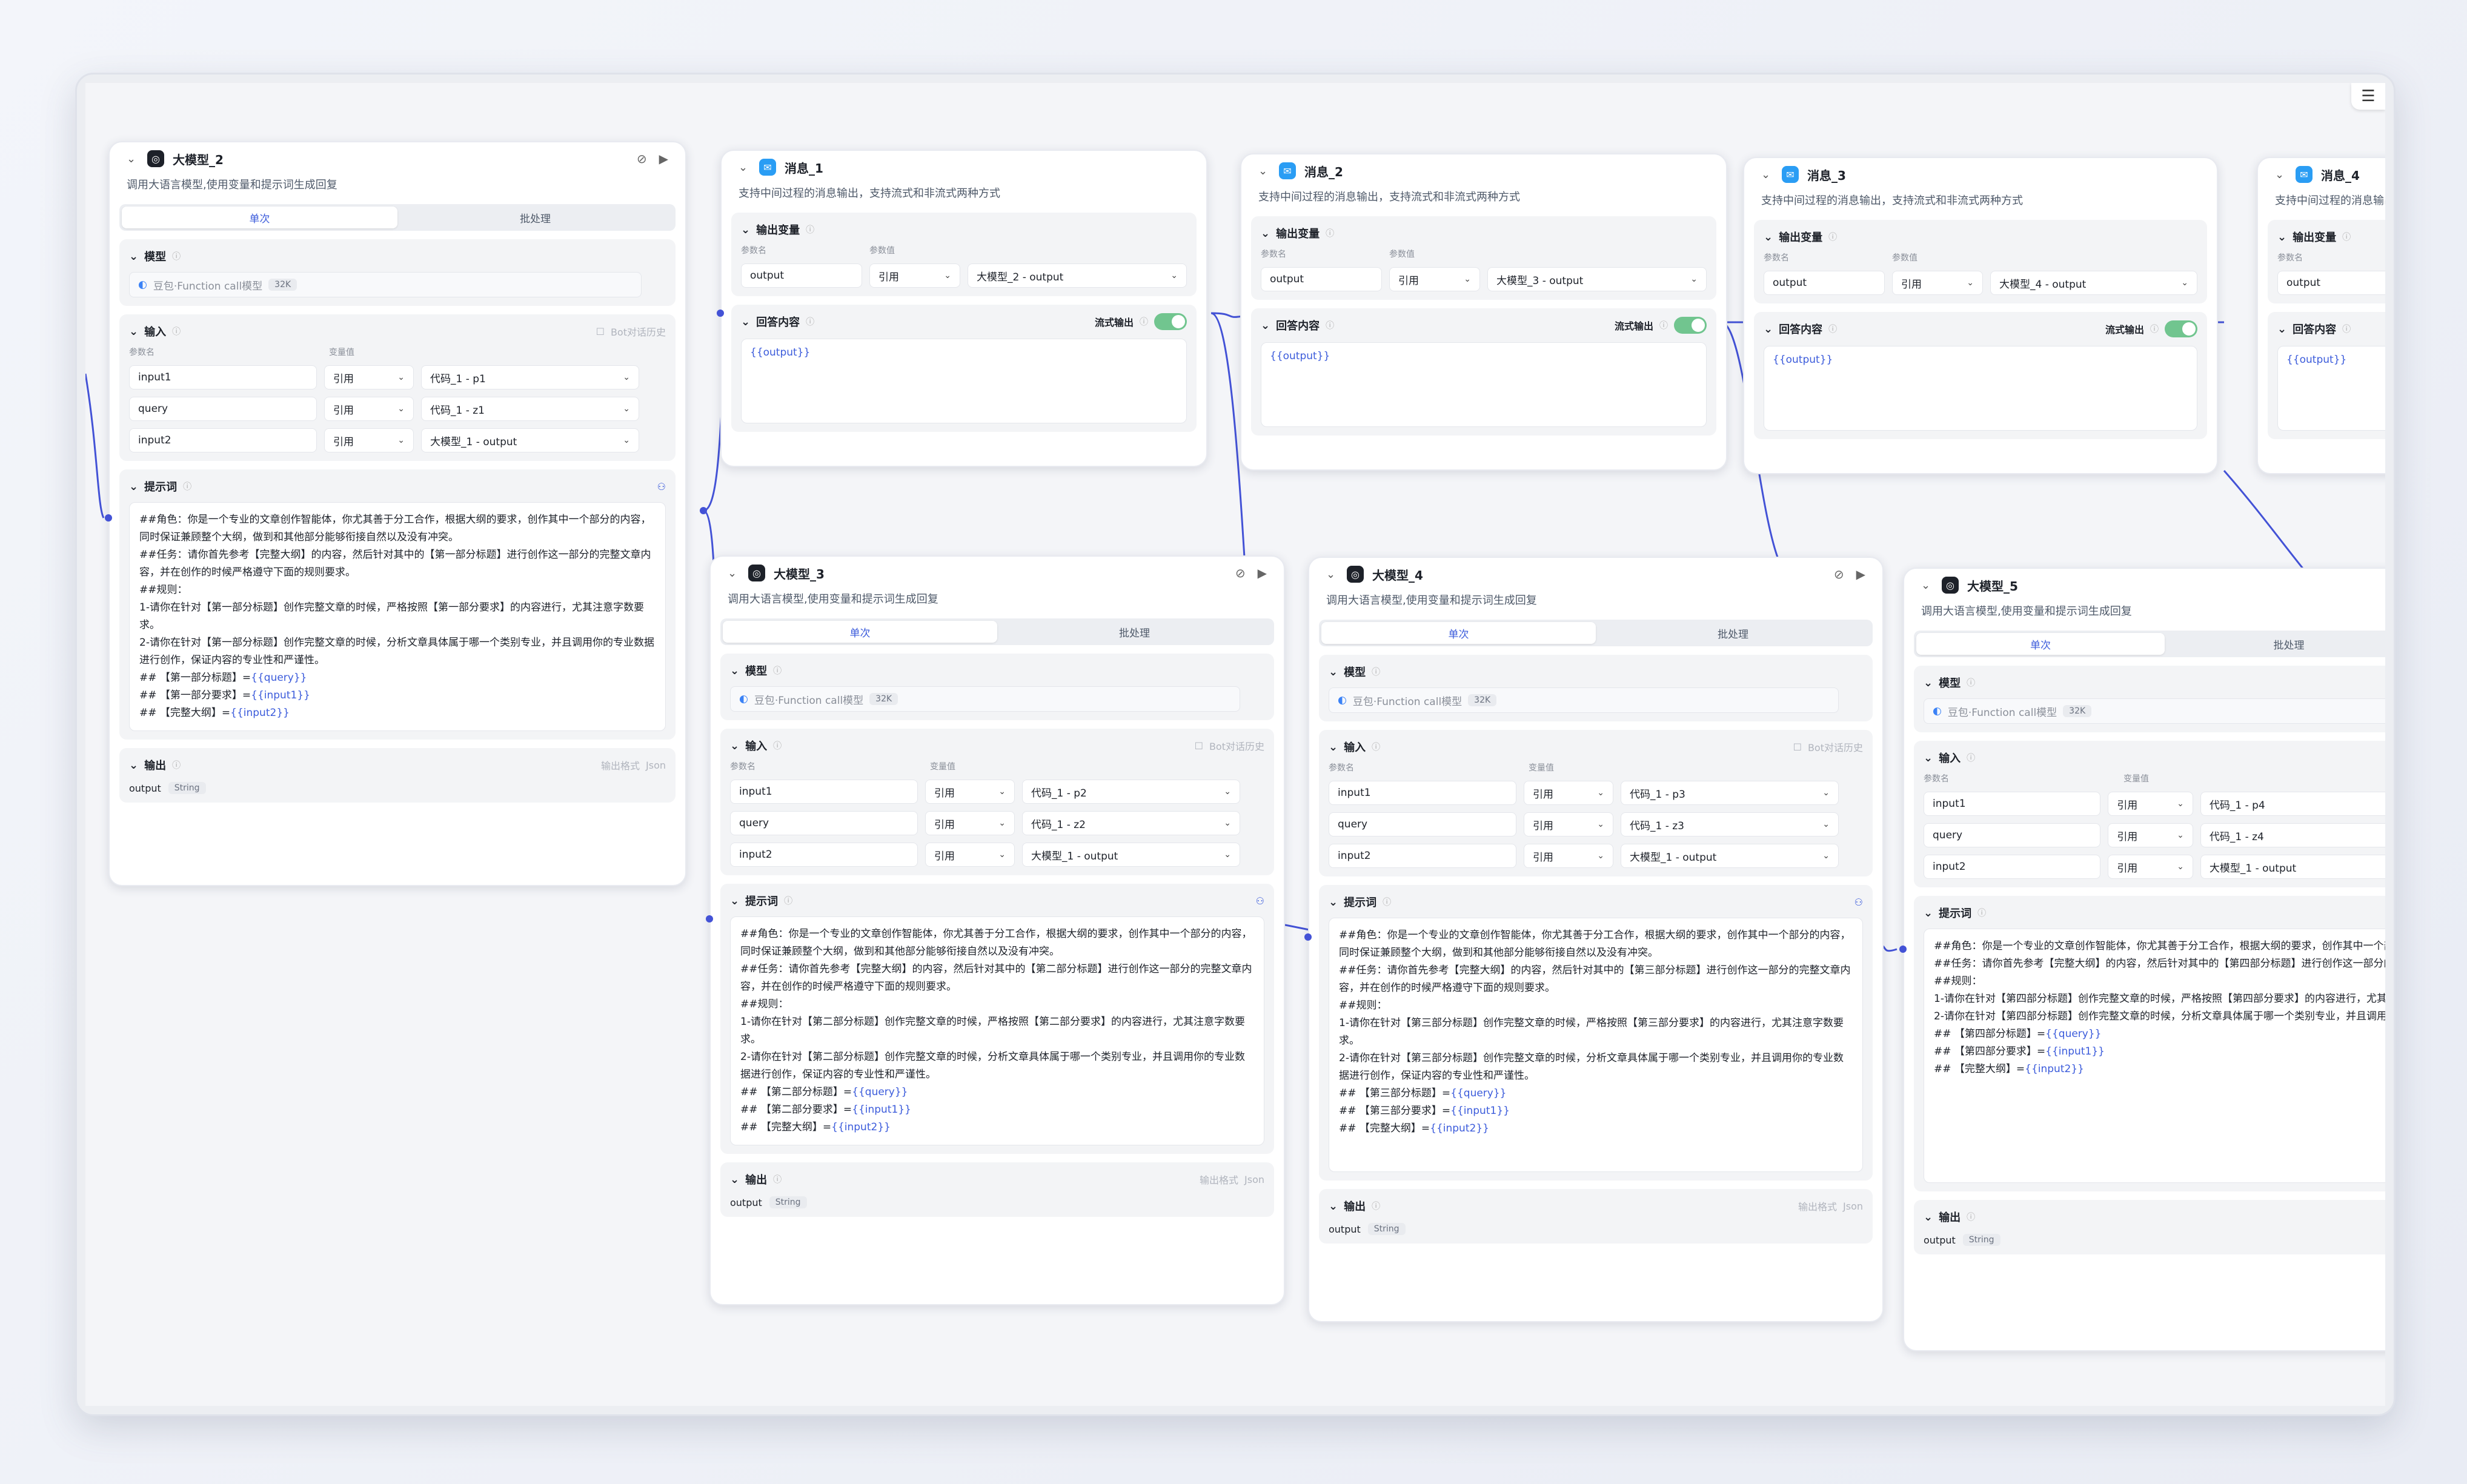  I want to click on port-llm3-in, so click(709, 919).